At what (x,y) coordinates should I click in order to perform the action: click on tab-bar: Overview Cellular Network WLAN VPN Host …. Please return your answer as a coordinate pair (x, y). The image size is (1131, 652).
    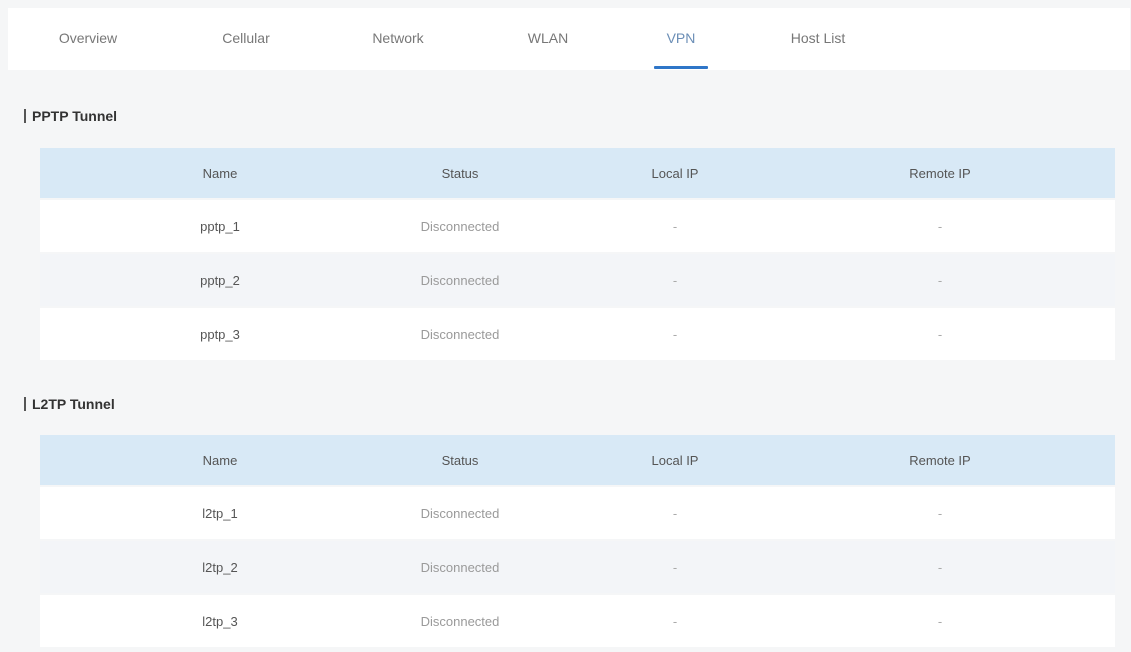
    Looking at the image, I should click on (569, 39).